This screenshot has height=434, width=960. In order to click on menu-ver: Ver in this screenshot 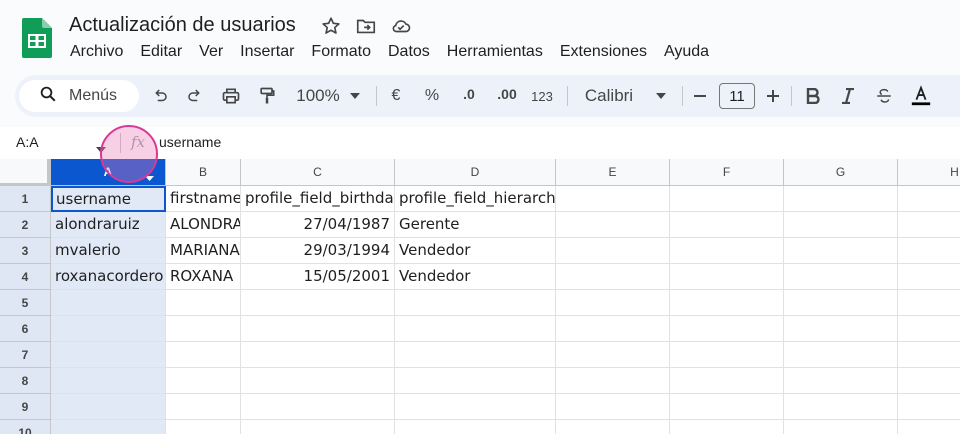, I will do `click(211, 52)`.